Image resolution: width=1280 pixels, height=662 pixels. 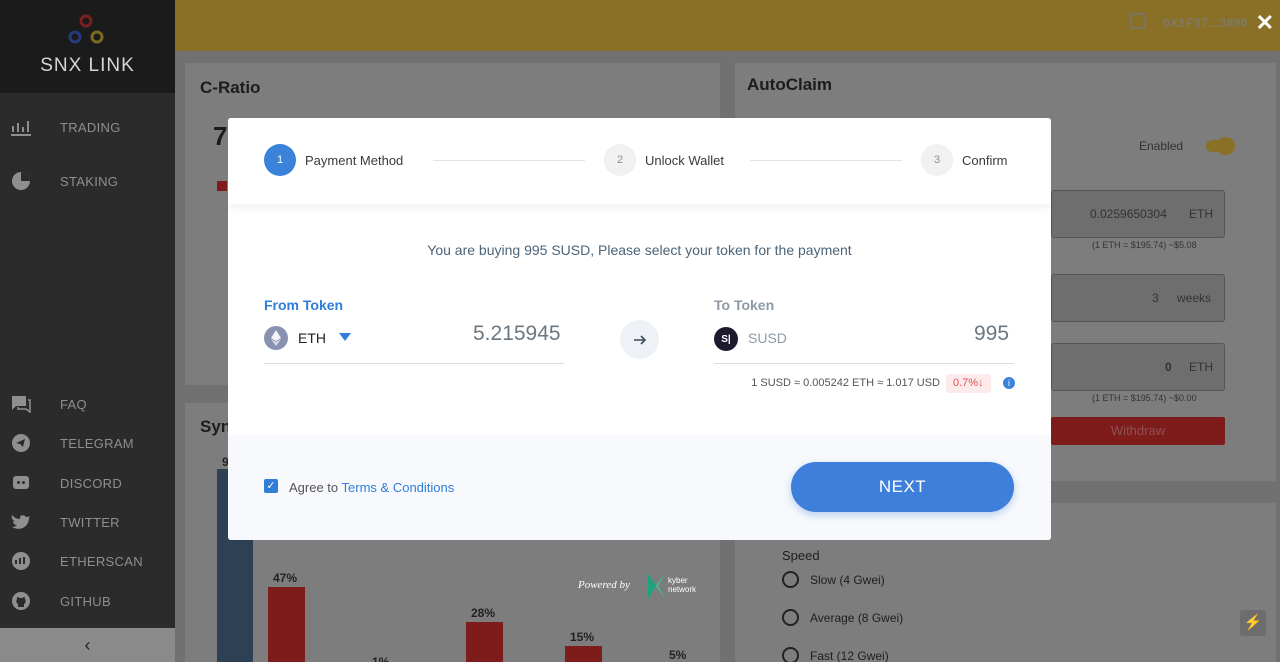 I want to click on step-connector, so click(x=509, y=160).